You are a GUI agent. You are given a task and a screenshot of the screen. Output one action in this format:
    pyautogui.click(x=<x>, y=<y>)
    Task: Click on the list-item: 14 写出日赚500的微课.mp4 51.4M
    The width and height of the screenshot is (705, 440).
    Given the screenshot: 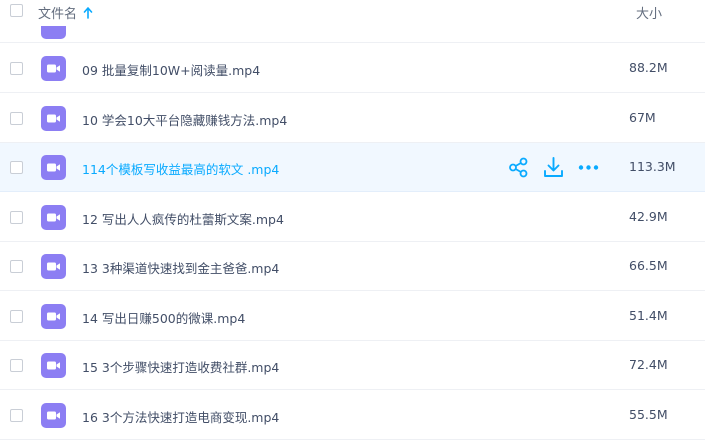 What is the action you would take?
    pyautogui.click(x=352, y=316)
    